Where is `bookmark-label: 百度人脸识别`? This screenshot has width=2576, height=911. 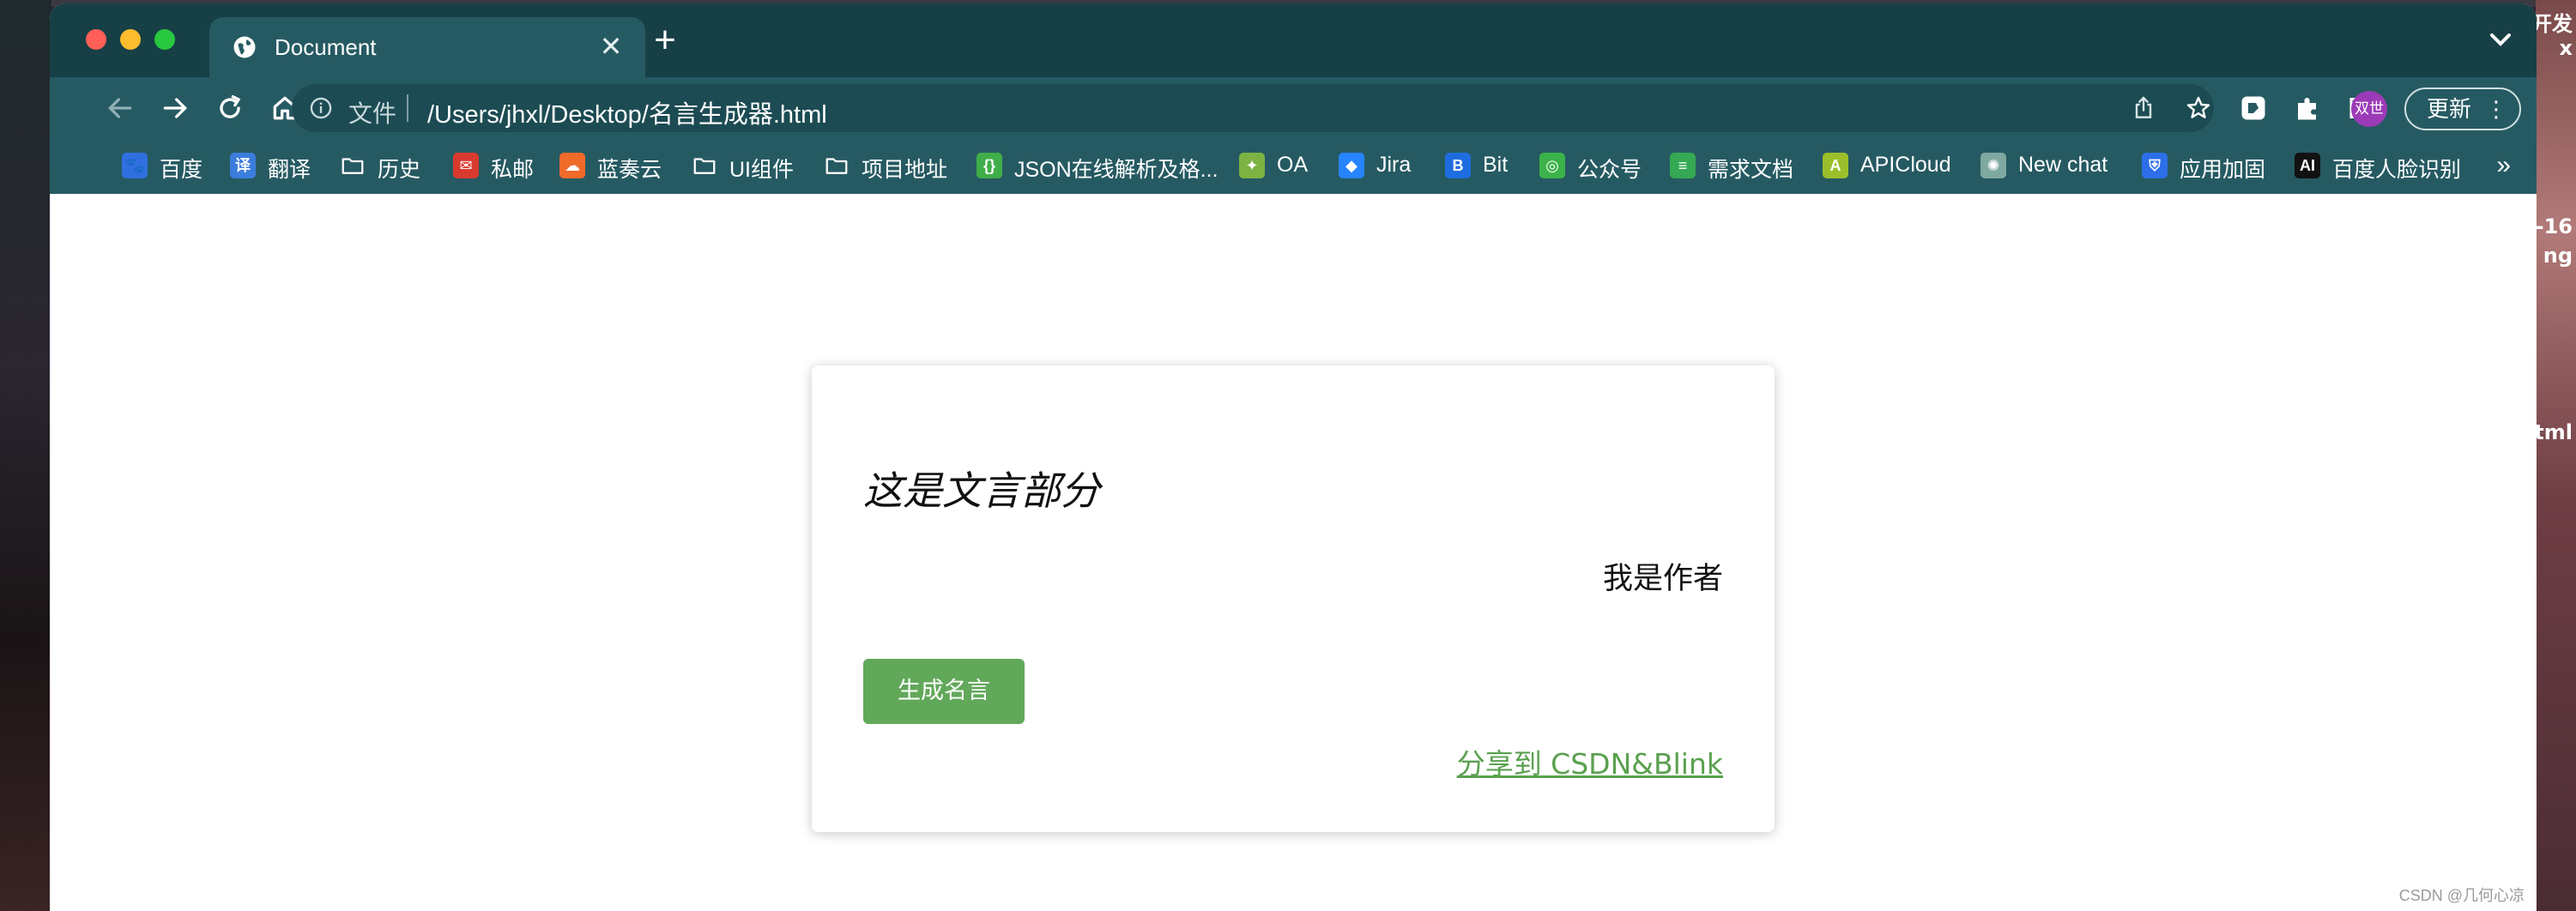
bookmark-label: 百度人脸识别 is located at coordinates (2397, 170).